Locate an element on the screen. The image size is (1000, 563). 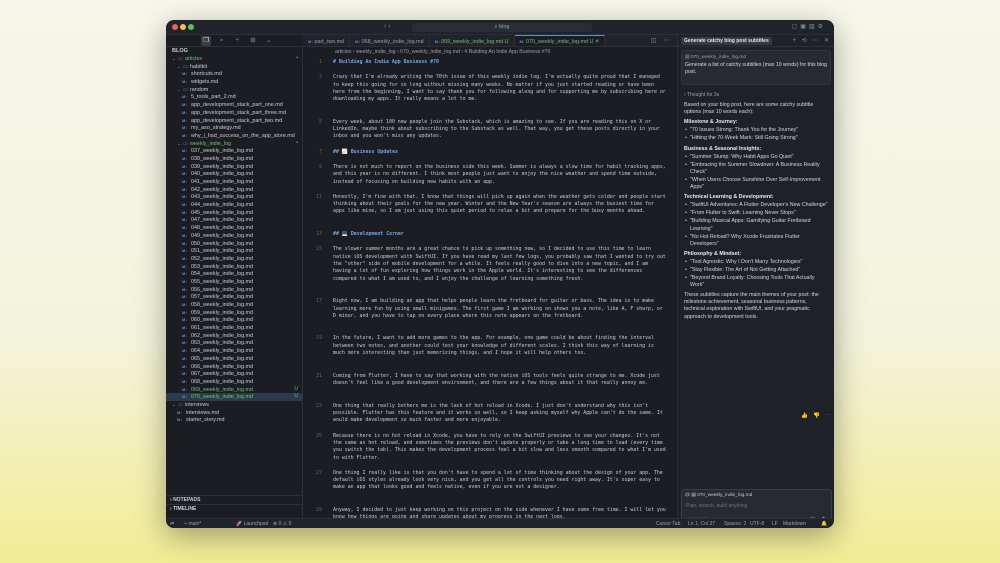
file-row: M↓ starter_story.md is located at coordinates (234, 420).